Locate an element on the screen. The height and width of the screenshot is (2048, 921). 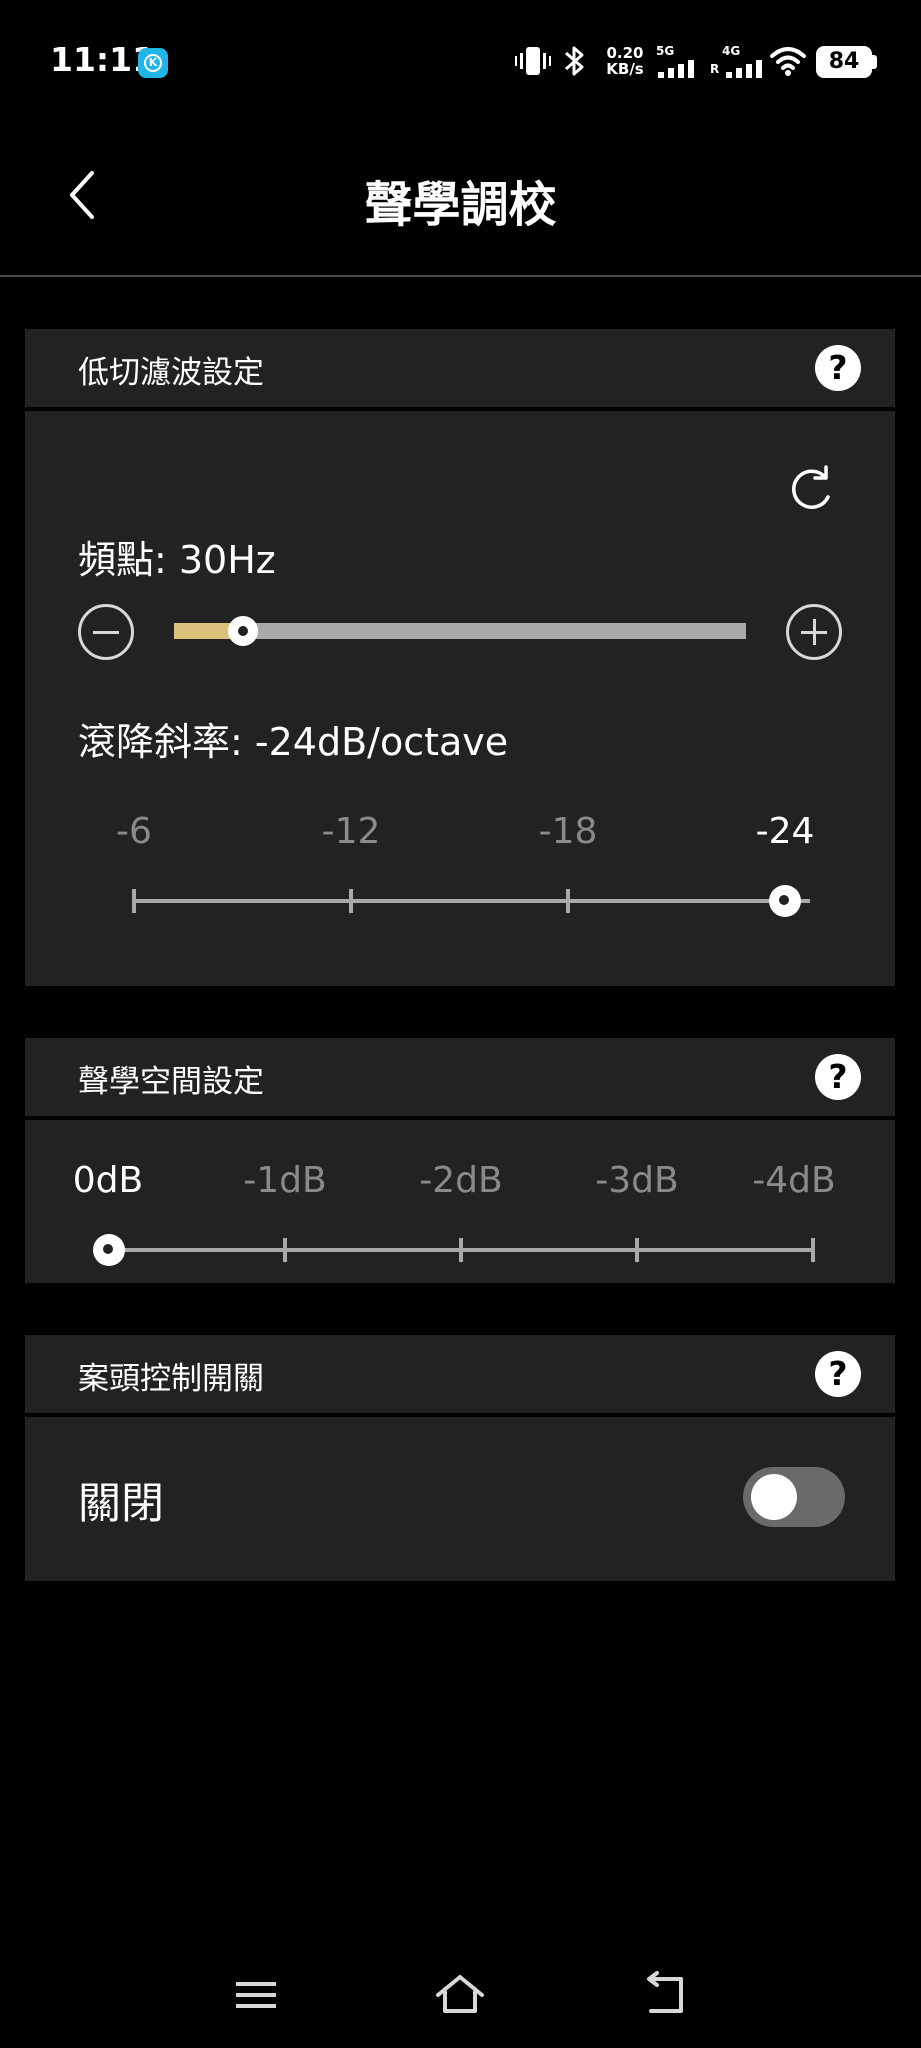
frequency-slider-thumb is located at coordinates (242, 631).